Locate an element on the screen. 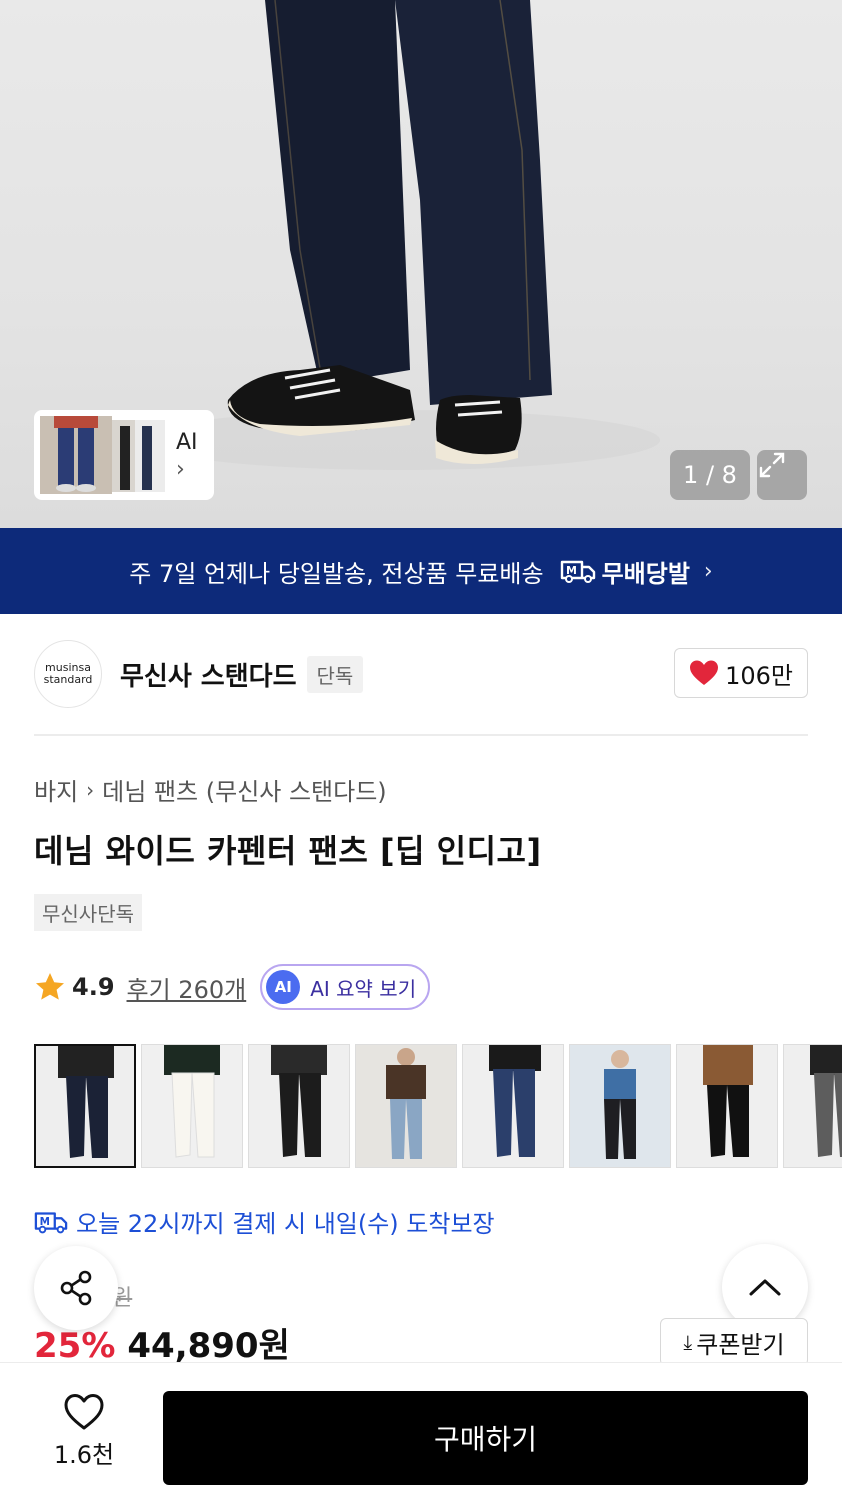 The image size is (842, 1500). rating-row: 4.9 후기 260개 AI AI 요약 보기 is located at coordinates (232, 987).